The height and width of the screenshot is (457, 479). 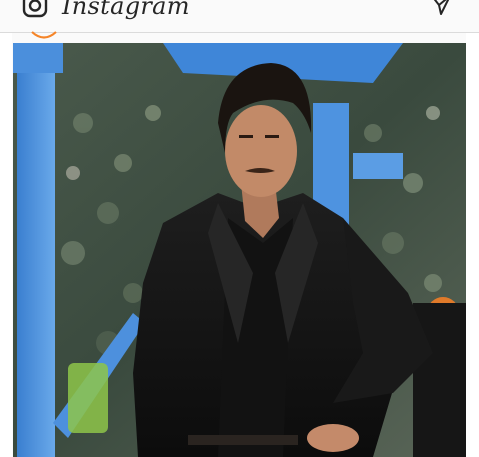 I want to click on app-title: Instagram, so click(x=126, y=10).